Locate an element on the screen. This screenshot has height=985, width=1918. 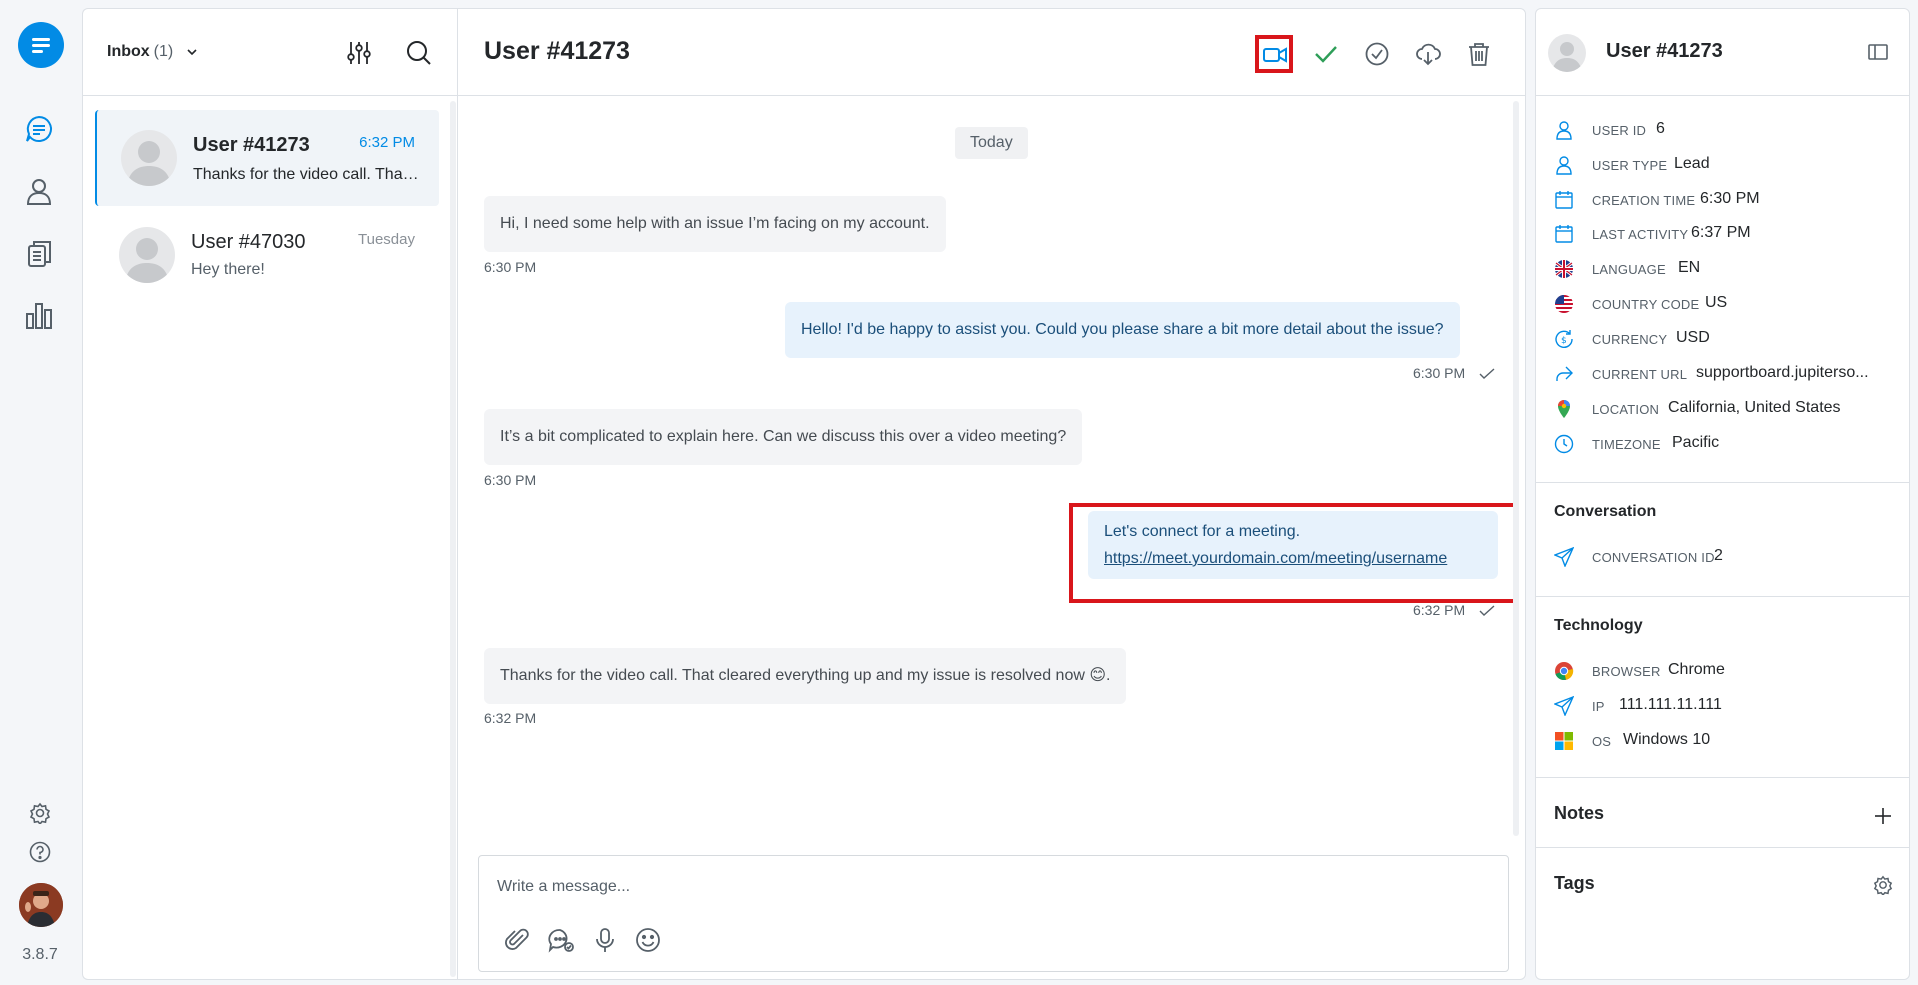
video-camera-icon is located at coordinates (1275, 55).